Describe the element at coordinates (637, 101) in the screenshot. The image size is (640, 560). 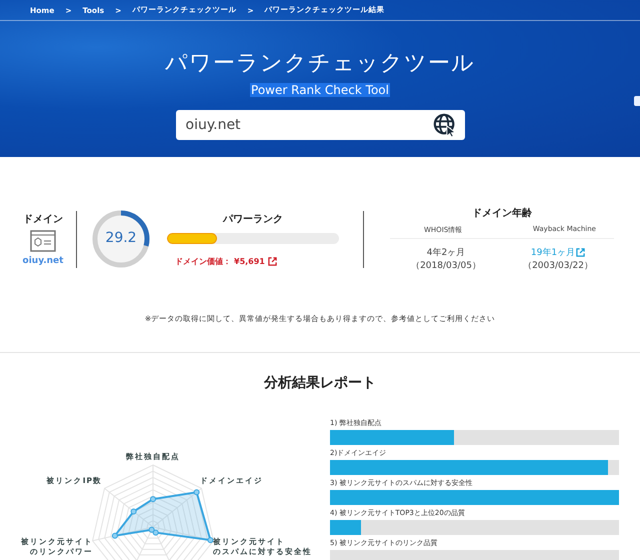
I see `side-tab-icon` at that location.